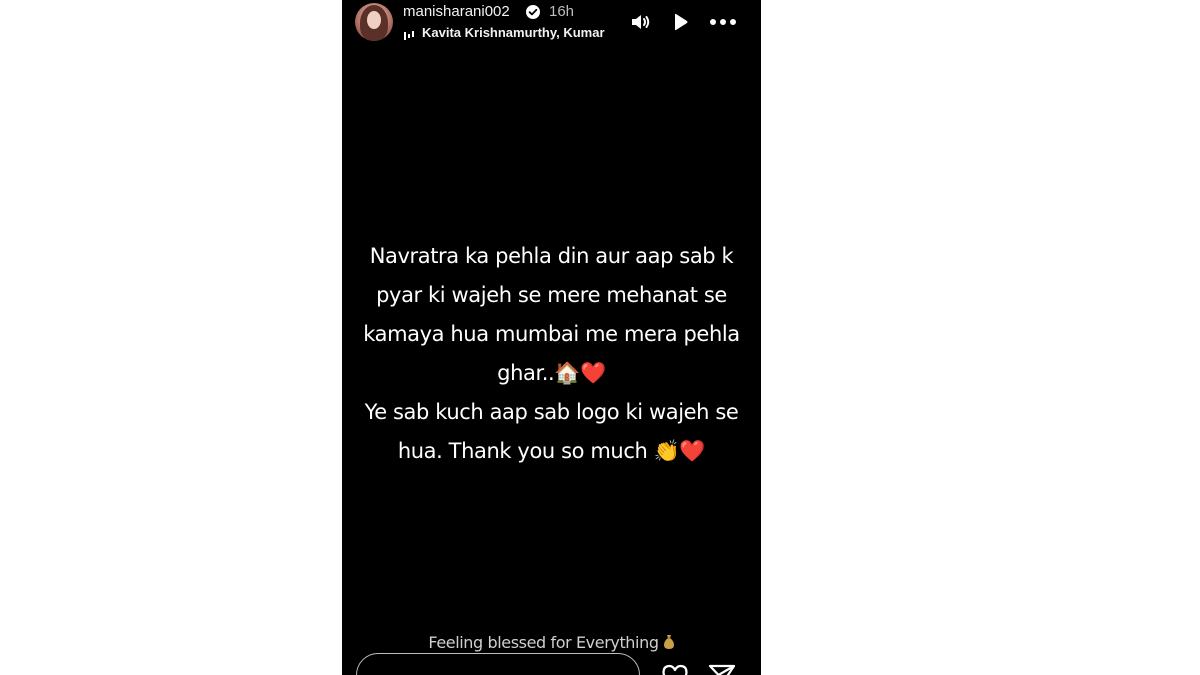 Image resolution: width=1200 pixels, height=675 pixels. What do you see at coordinates (551, 256) in the screenshot?
I see `story-text-line: Navratra ka pehla din aur aap sab k` at bounding box center [551, 256].